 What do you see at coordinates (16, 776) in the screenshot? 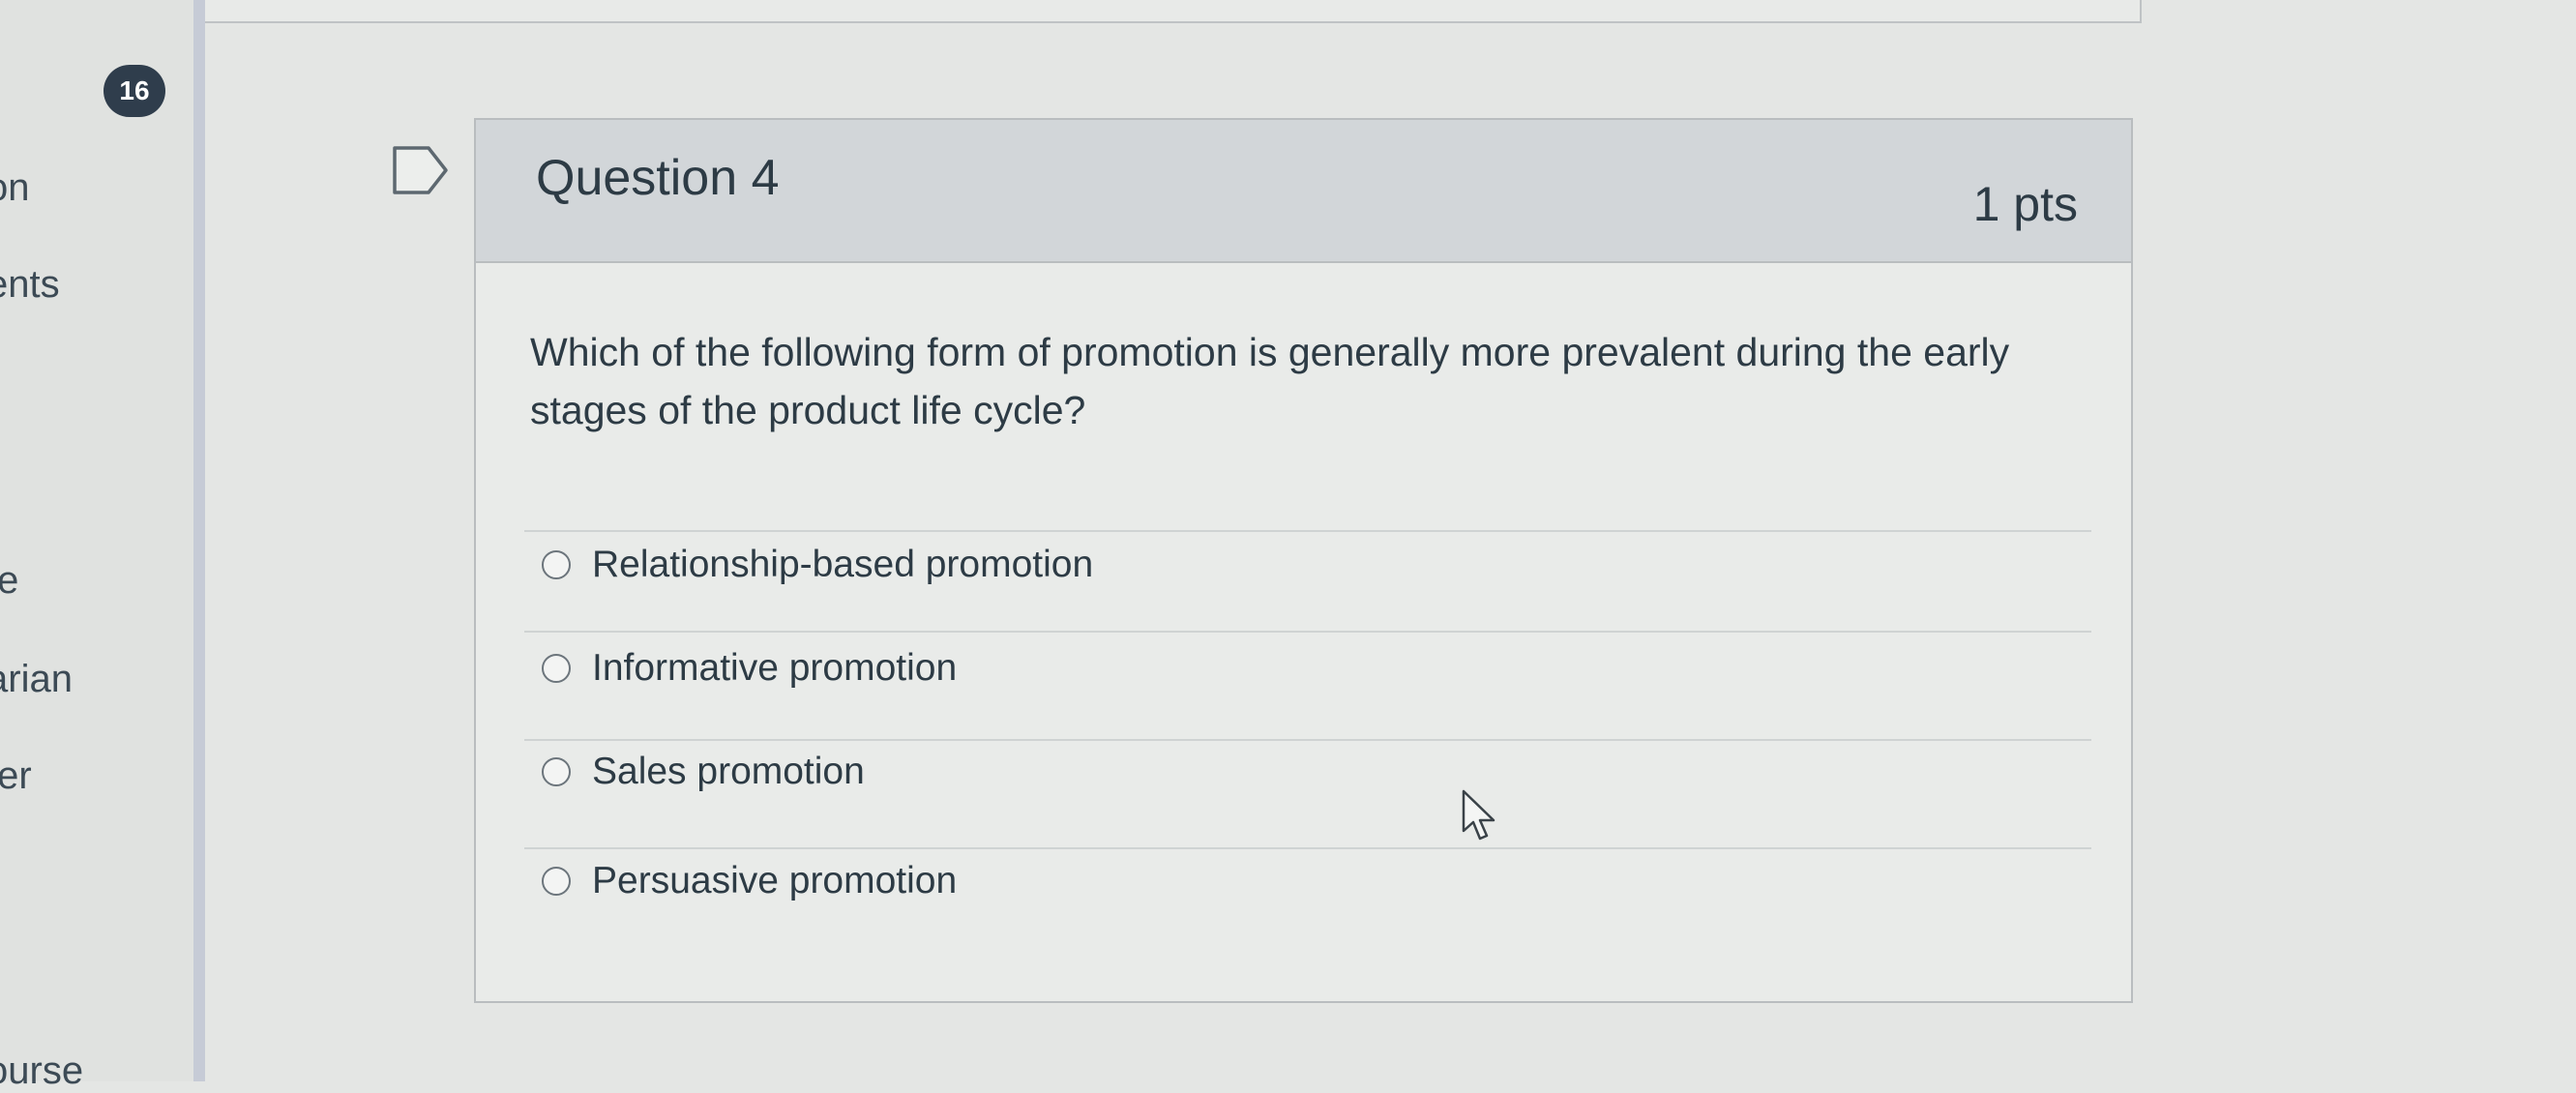
I see `nav-item-5: ter` at bounding box center [16, 776].